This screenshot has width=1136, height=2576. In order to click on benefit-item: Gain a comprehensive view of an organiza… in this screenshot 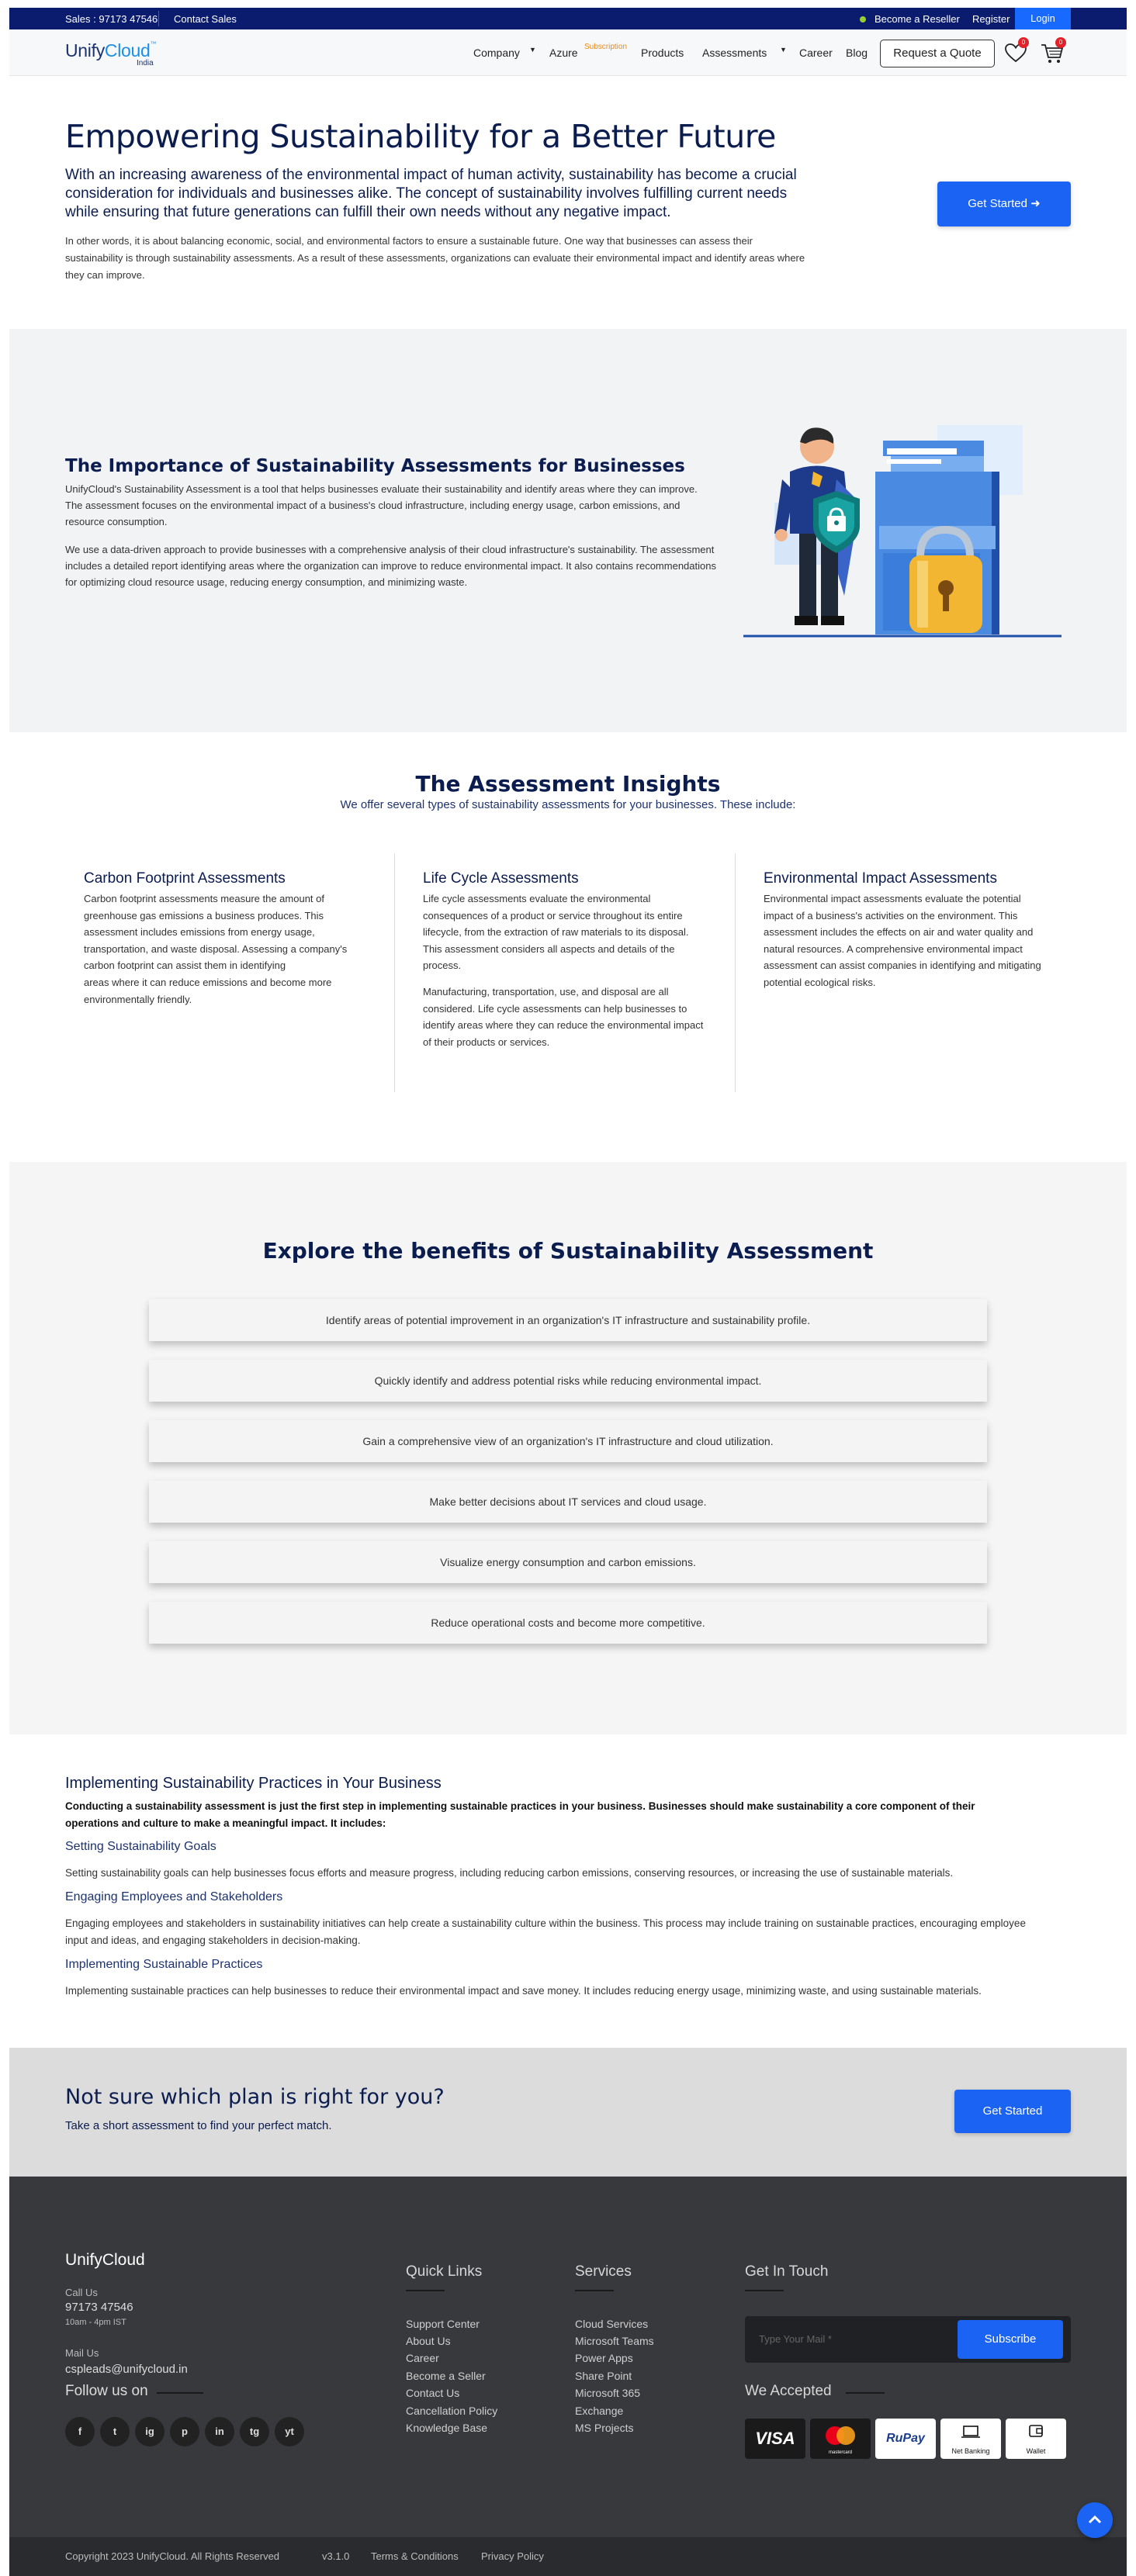, I will do `click(568, 1441)`.